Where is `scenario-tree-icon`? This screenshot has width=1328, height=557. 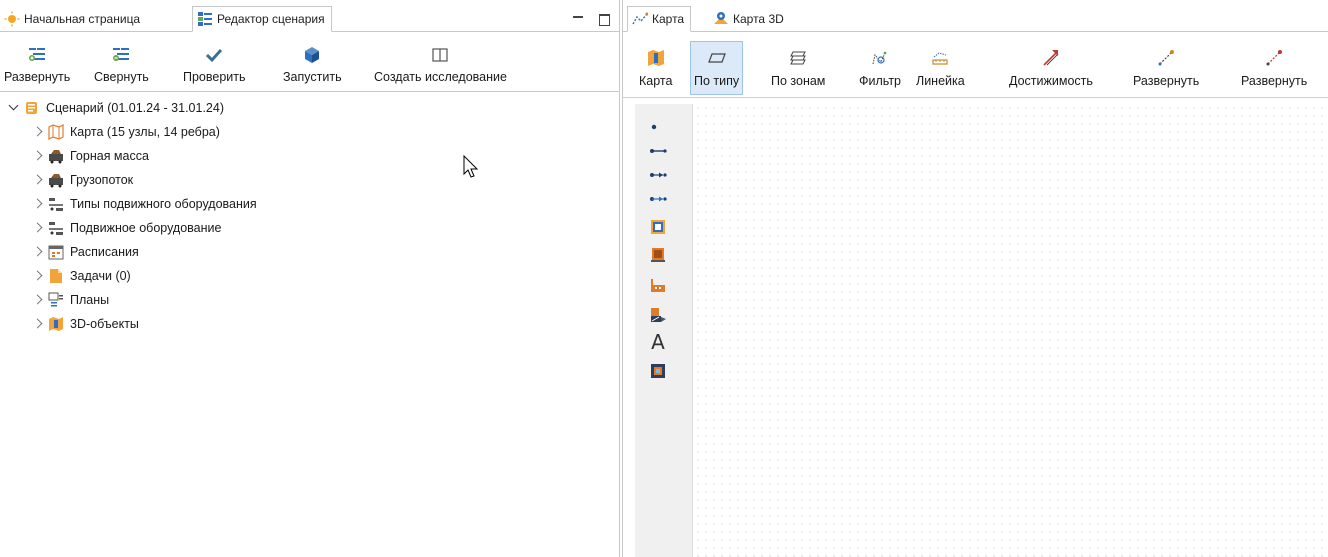
scenario-tree-icon is located at coordinates (205, 19).